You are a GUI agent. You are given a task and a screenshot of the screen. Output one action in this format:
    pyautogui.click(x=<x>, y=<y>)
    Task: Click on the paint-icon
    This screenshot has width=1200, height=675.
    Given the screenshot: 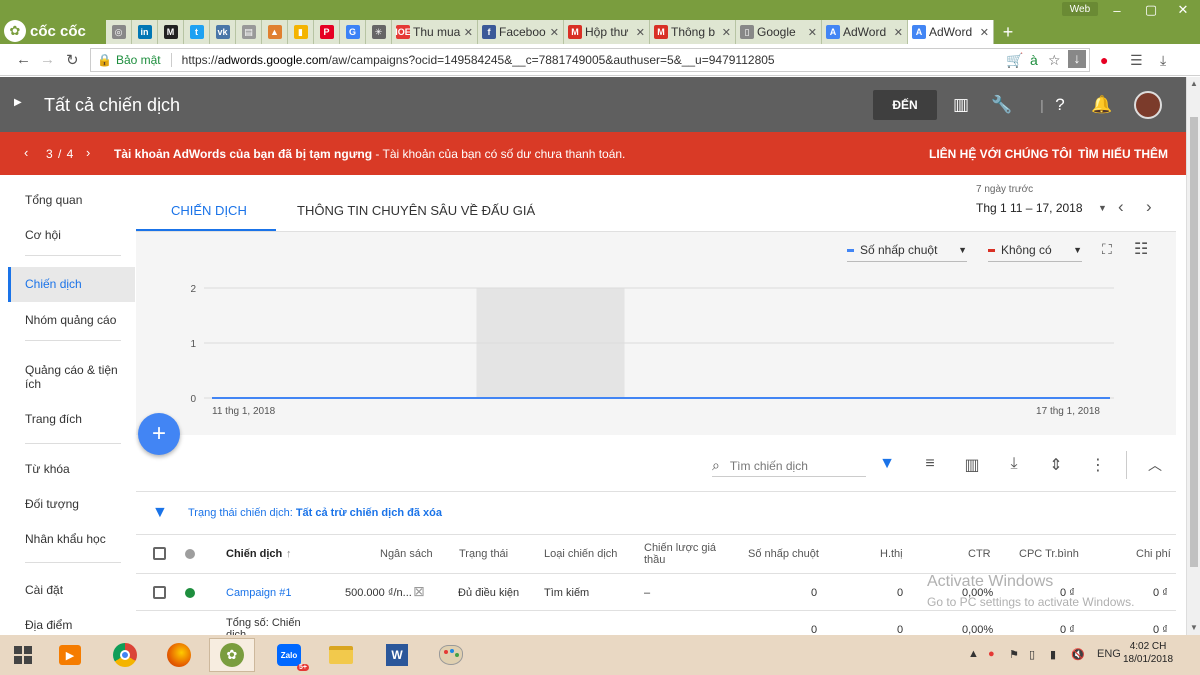 What is the action you would take?
    pyautogui.click(x=451, y=655)
    